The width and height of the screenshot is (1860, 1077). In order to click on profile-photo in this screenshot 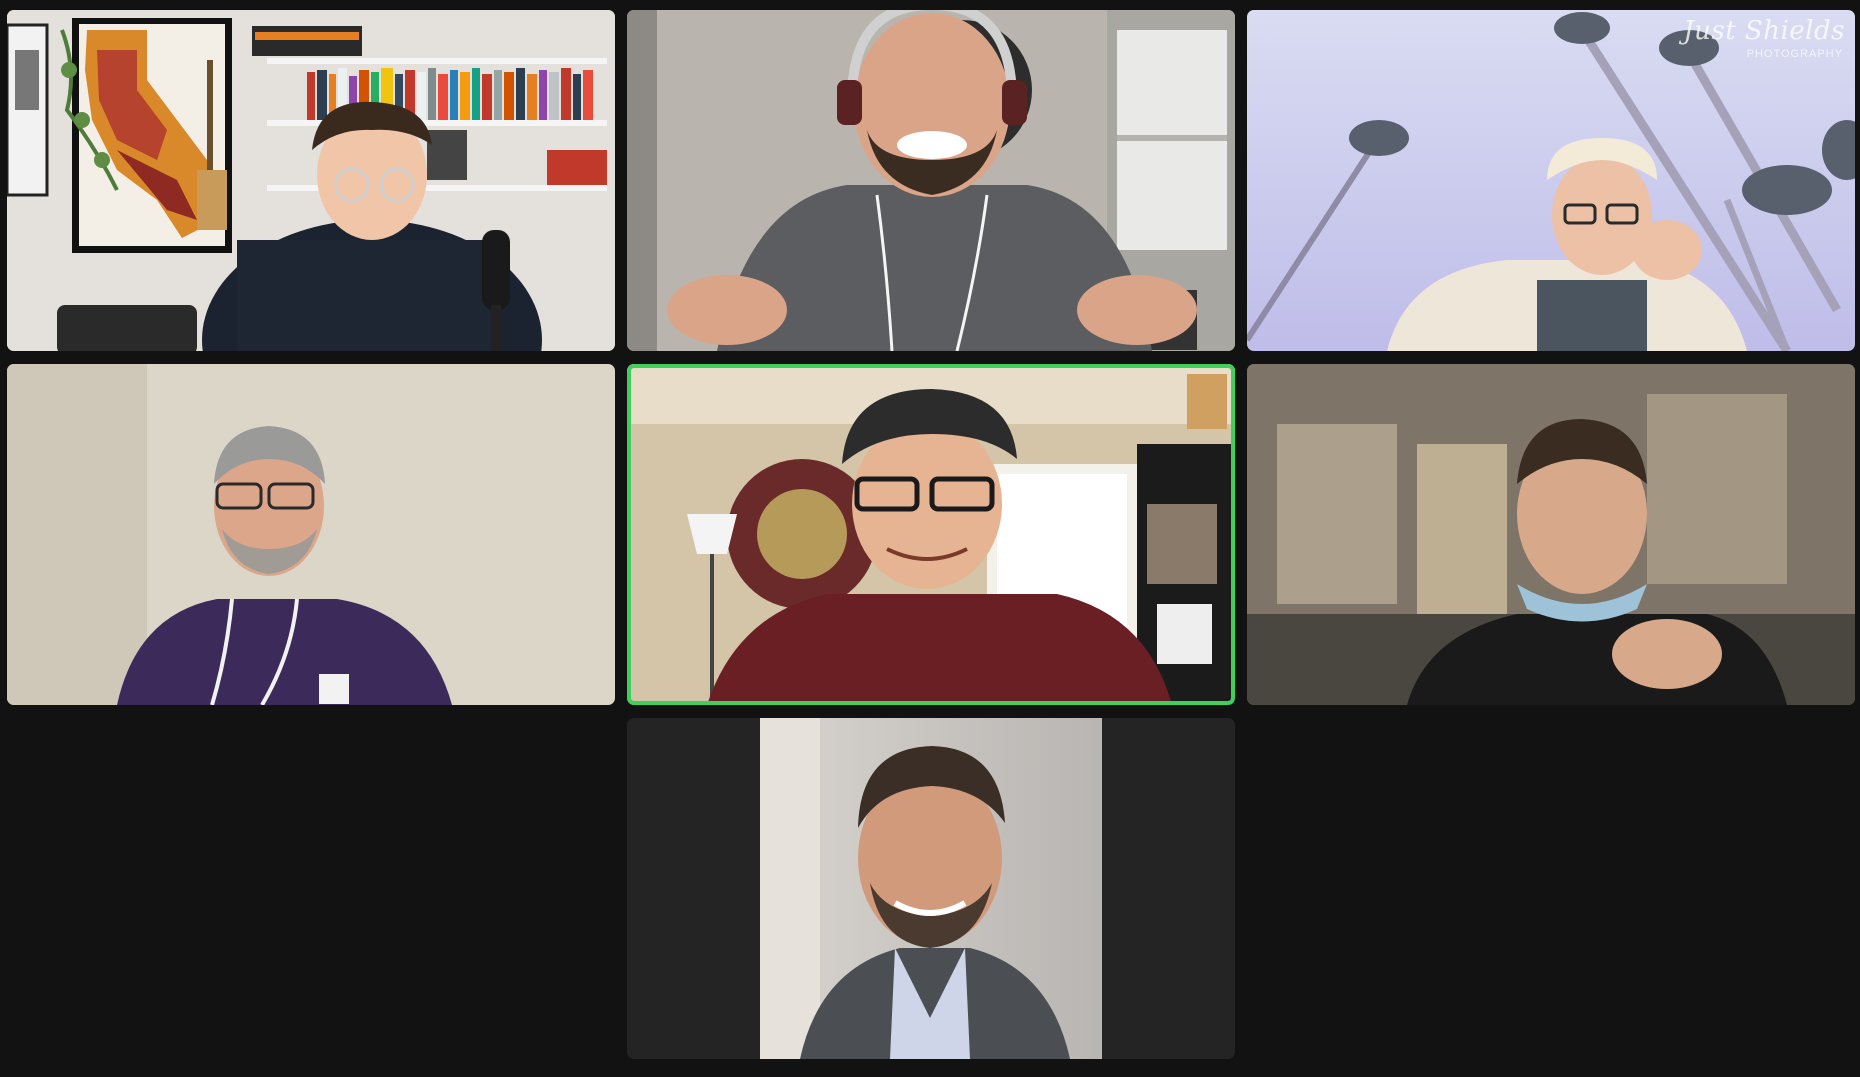, I will do `click(931, 888)`.